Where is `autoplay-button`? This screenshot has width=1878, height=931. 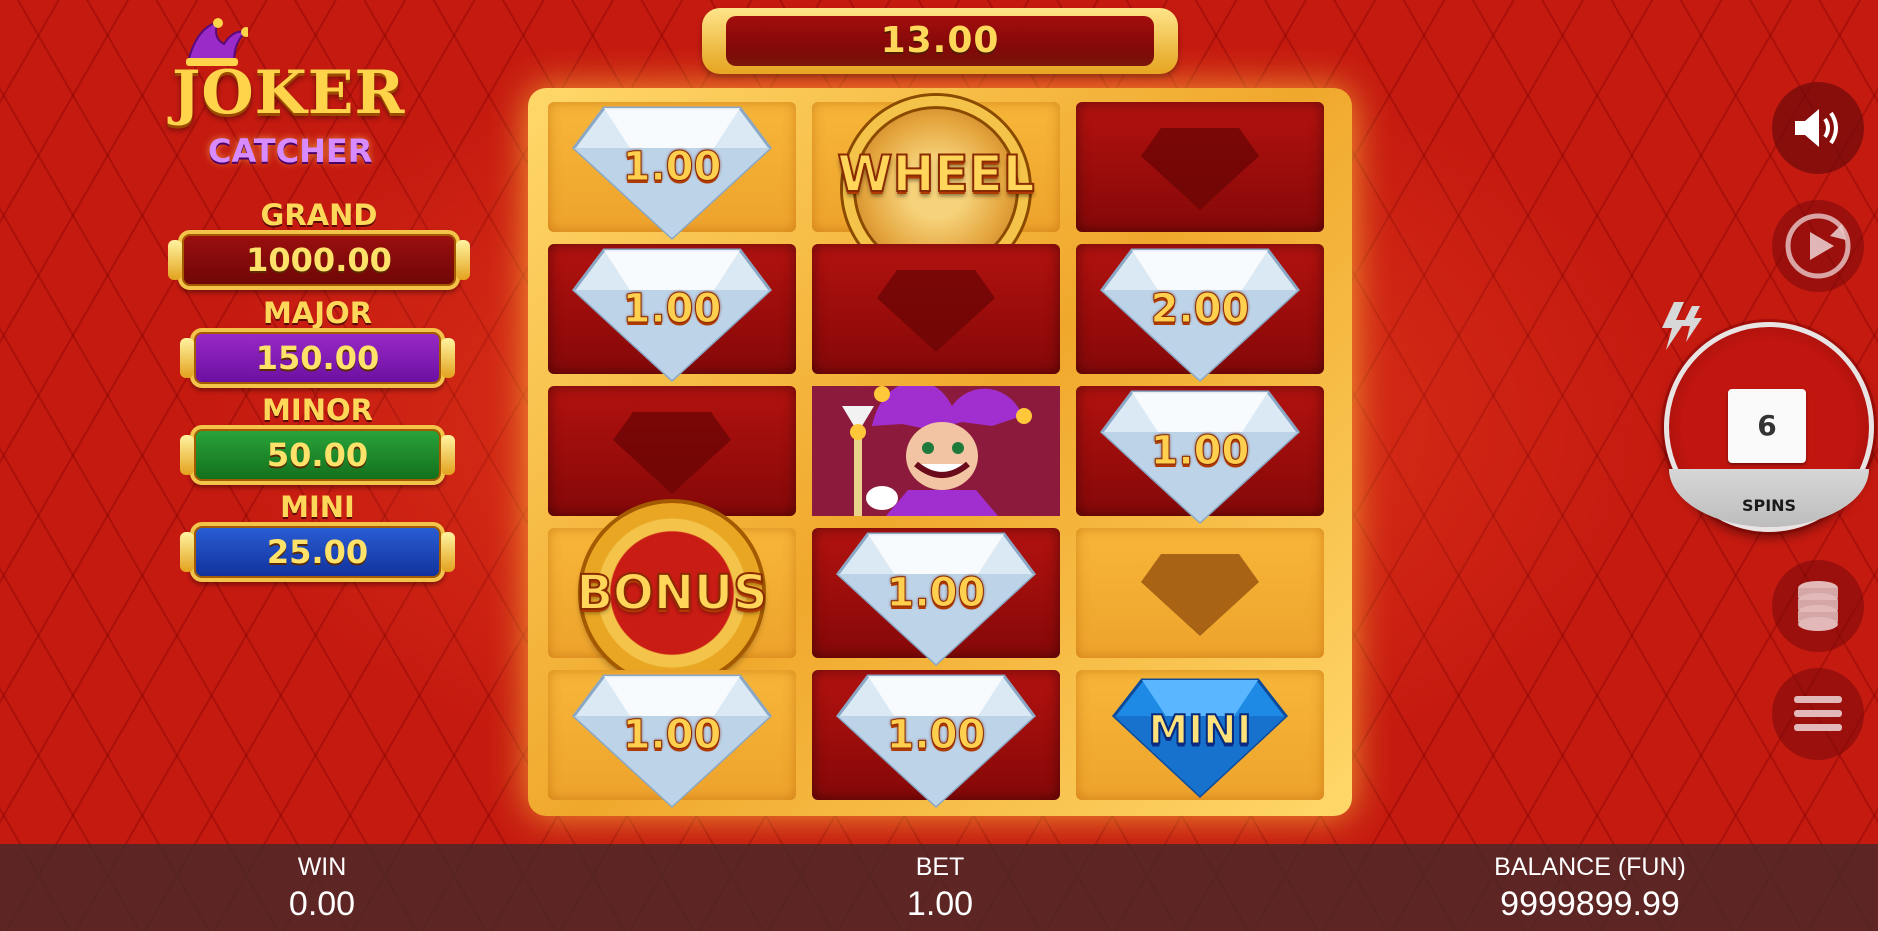
autoplay-button is located at coordinates (1818, 246).